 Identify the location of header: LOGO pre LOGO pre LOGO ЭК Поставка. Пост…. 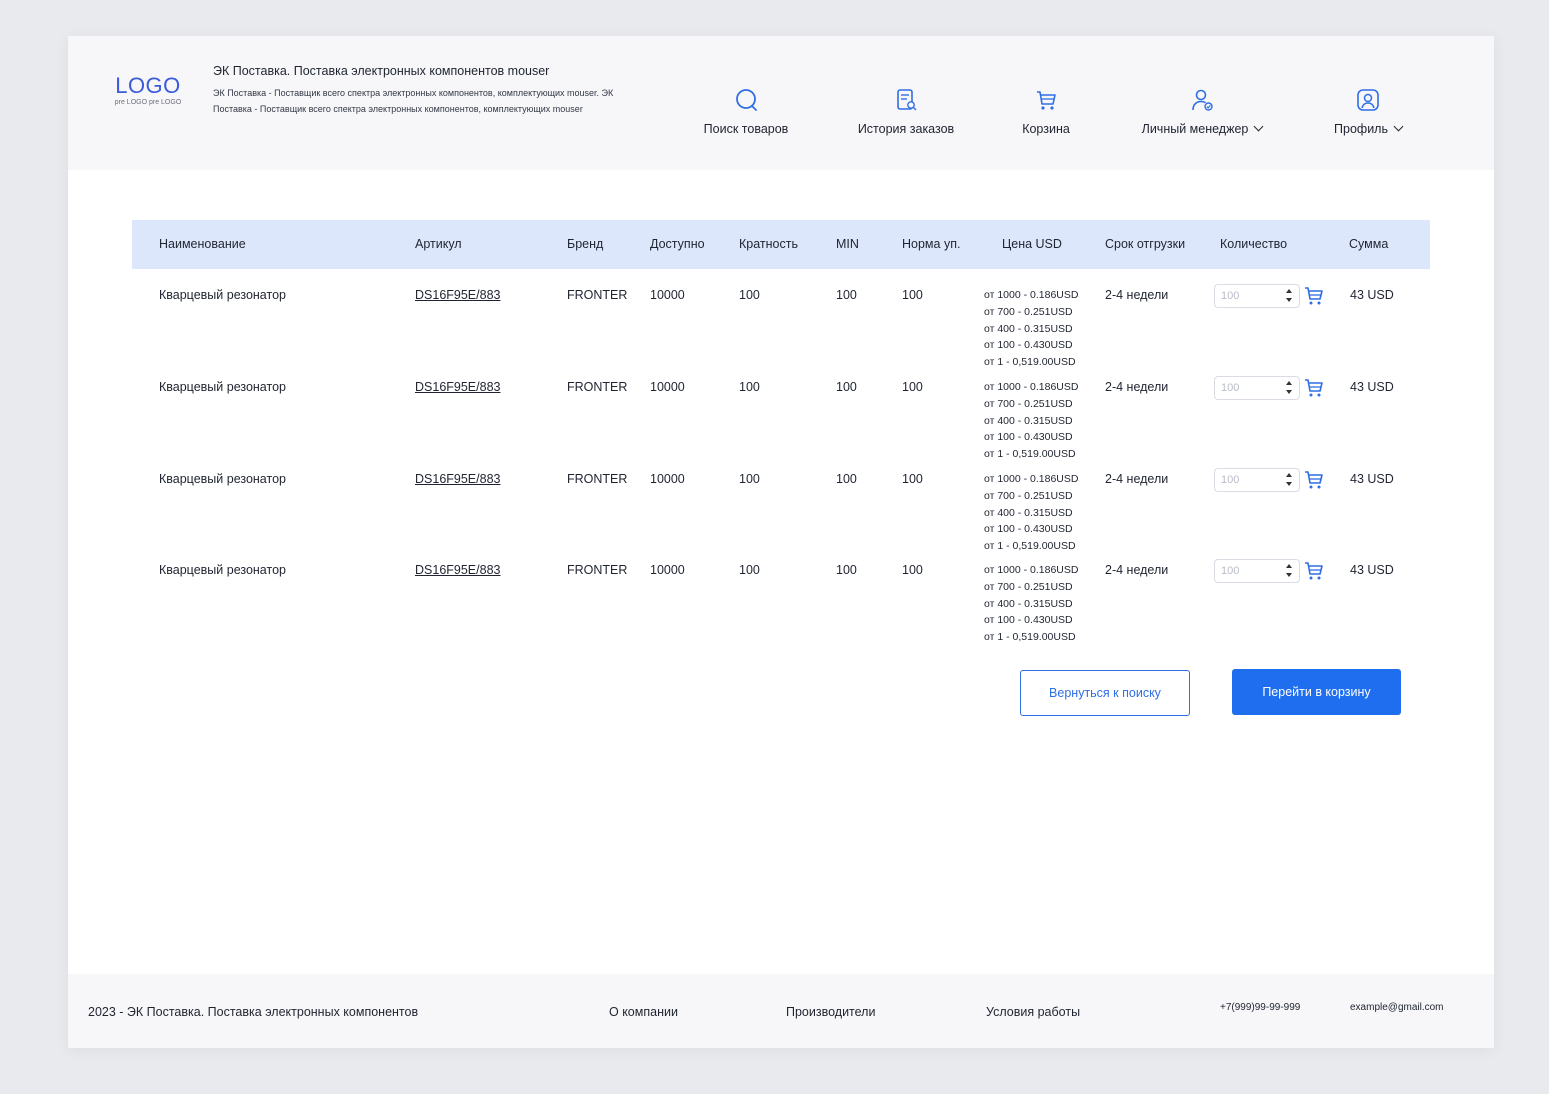
(781, 103).